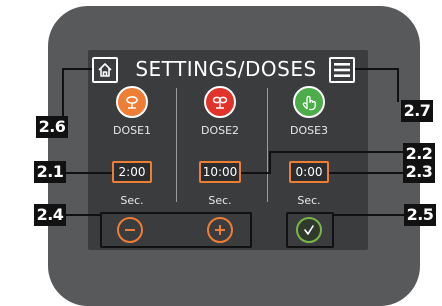  Describe the element at coordinates (52, 127) in the screenshot. I see `callout-2-6: 2.6` at that location.